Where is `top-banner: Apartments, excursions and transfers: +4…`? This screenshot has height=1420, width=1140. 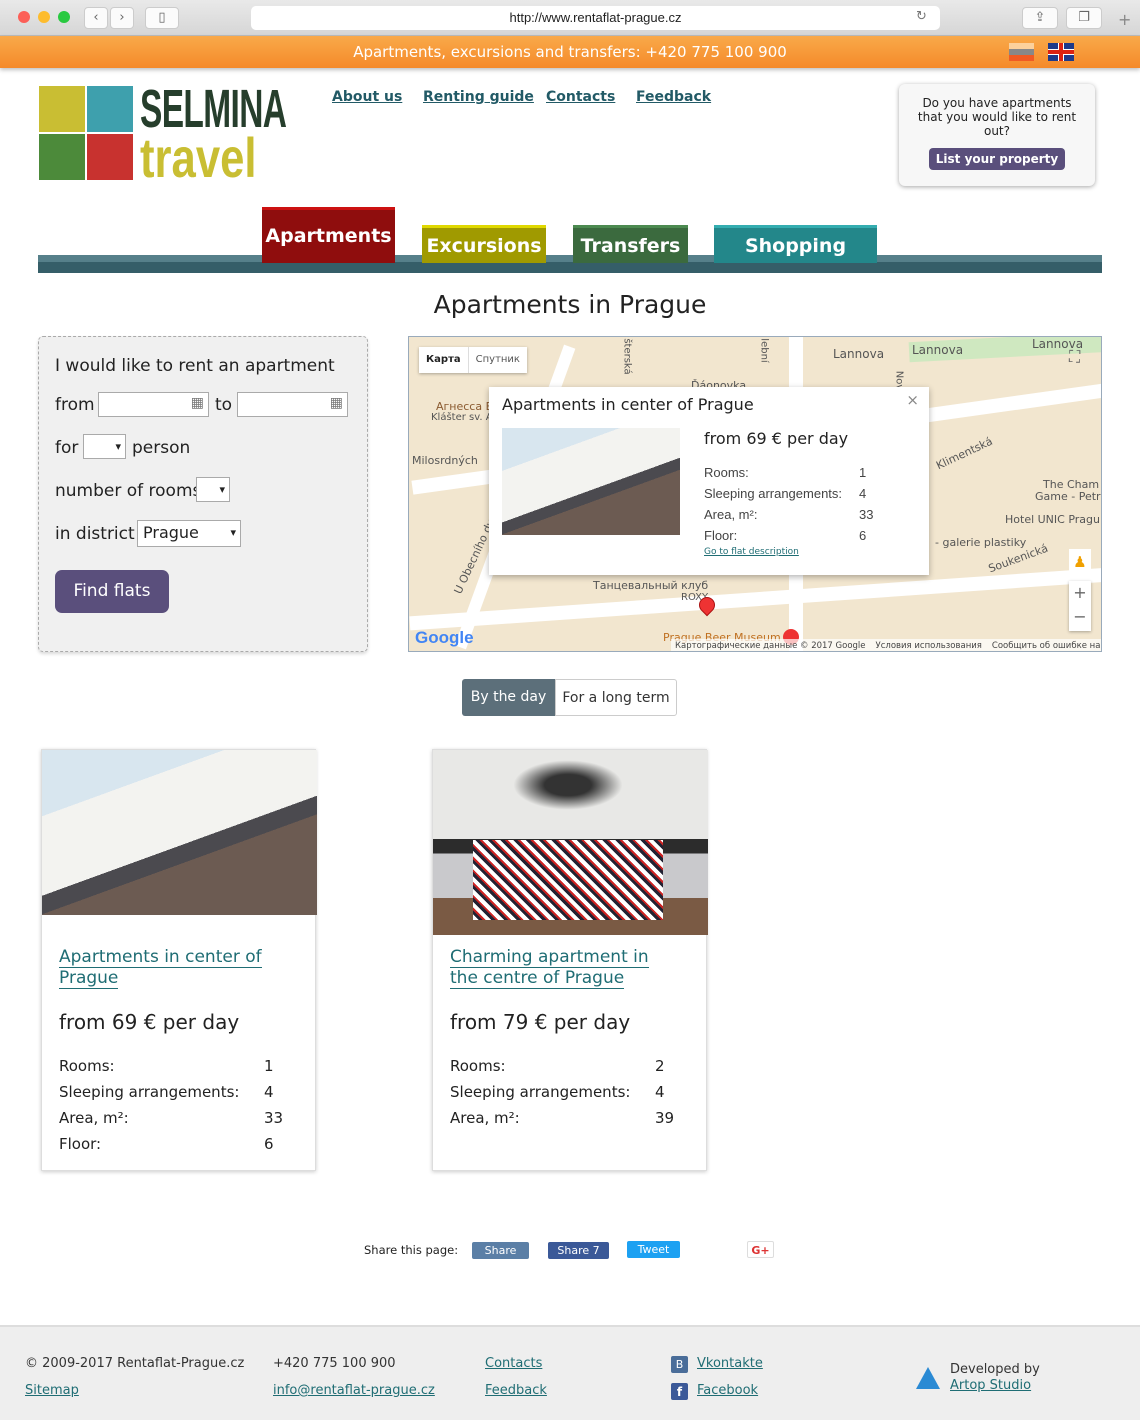 top-banner: Apartments, excursions and transfers: +4… is located at coordinates (570, 52).